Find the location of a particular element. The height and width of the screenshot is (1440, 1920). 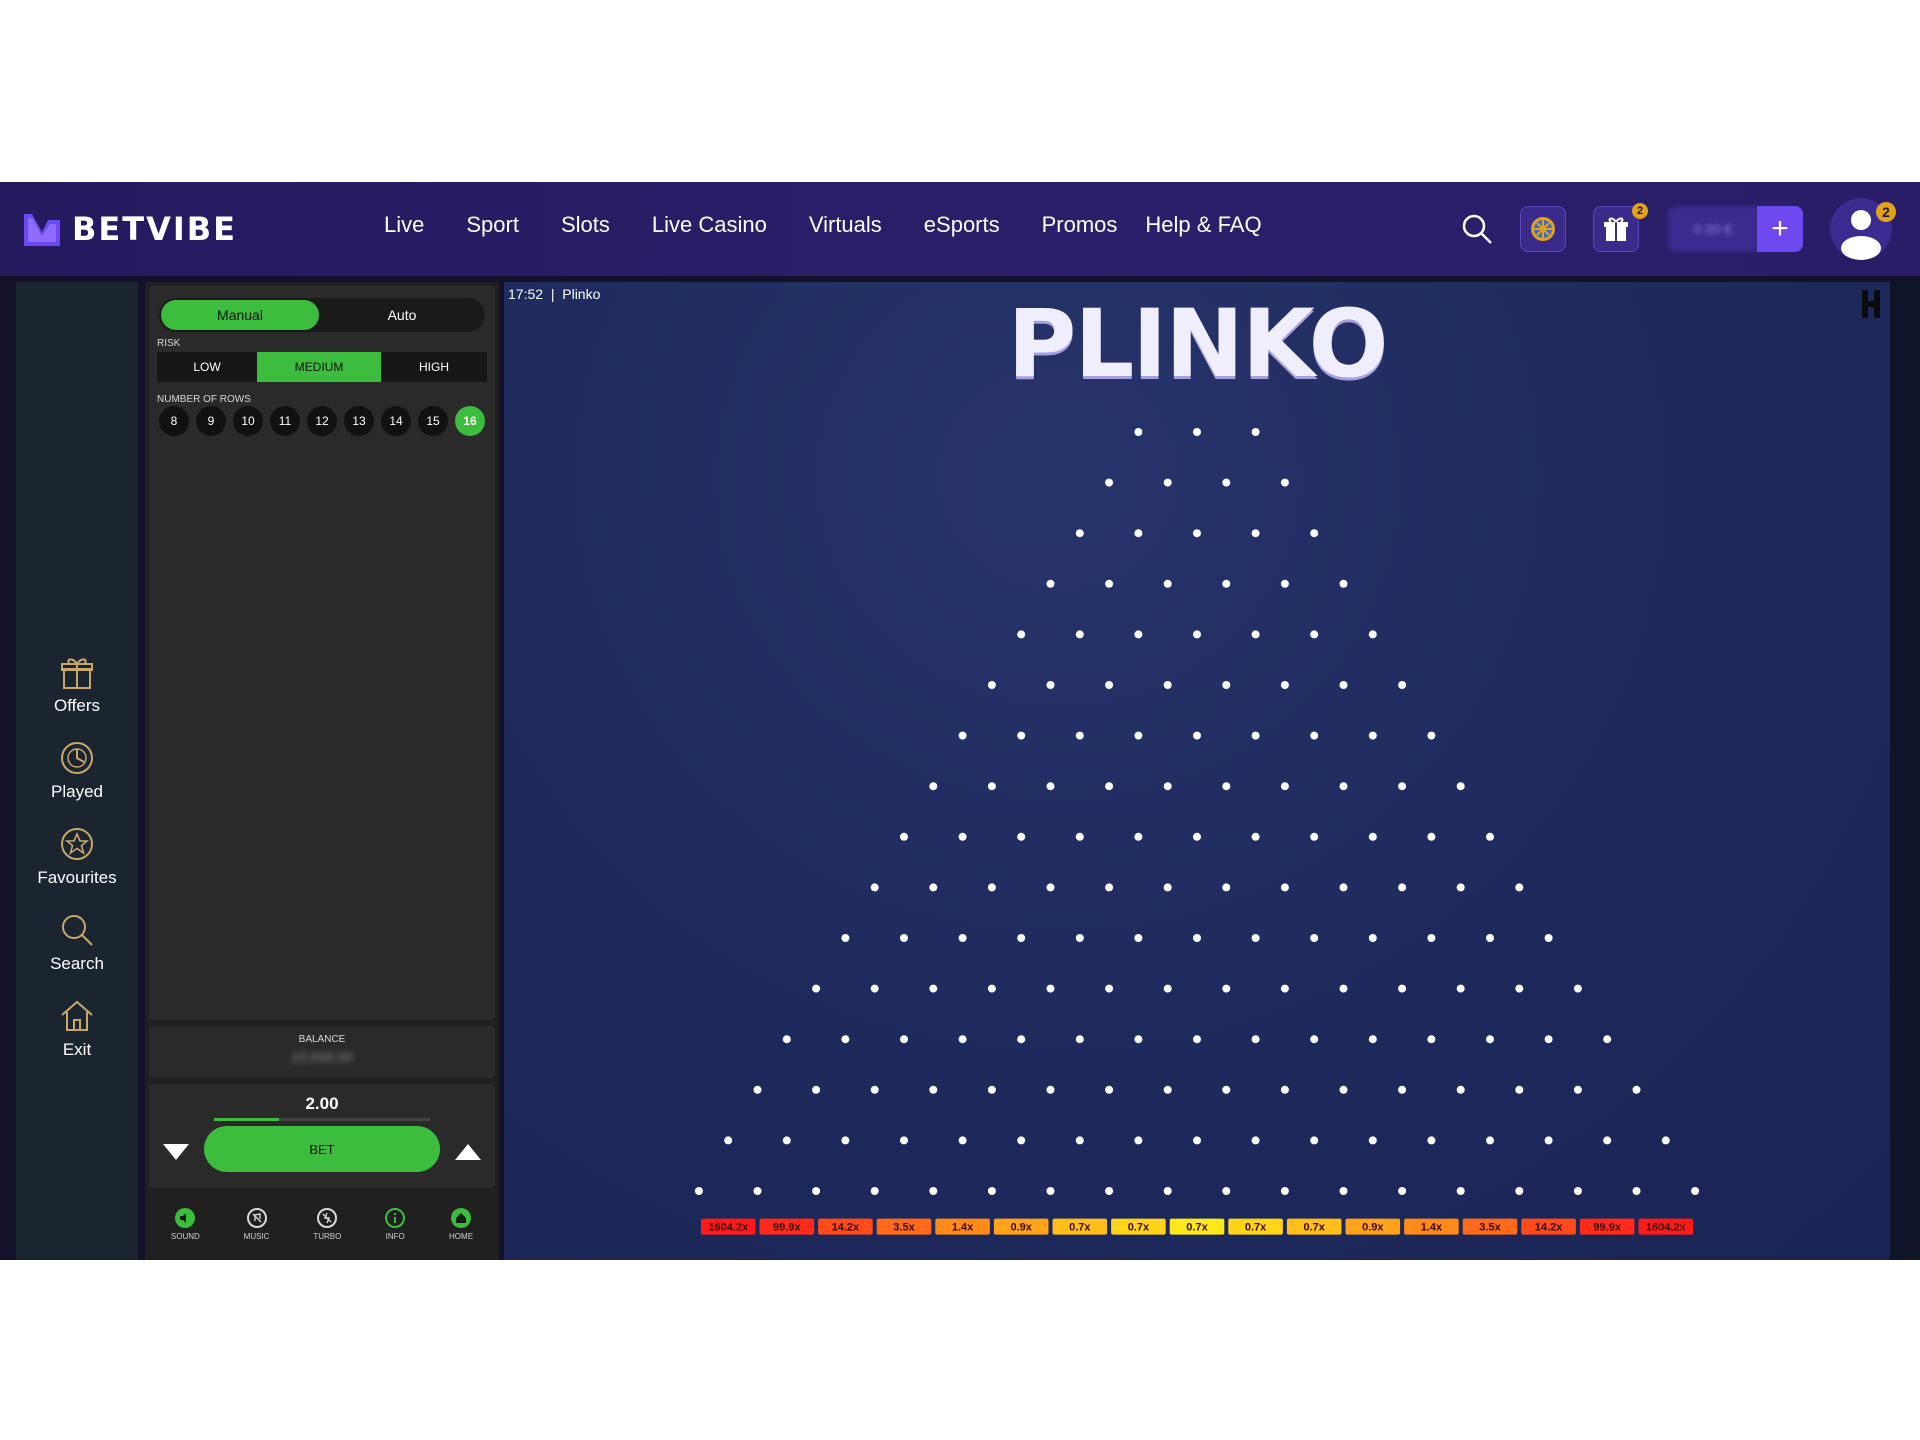

bet-slider is located at coordinates (322, 1119).